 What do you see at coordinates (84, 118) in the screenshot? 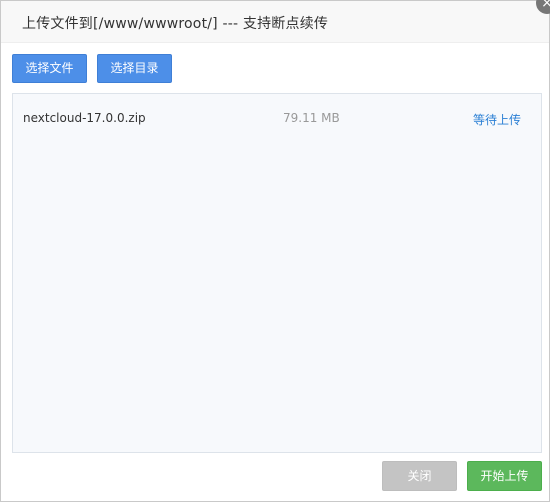
I see `file-name: nextcloud-17.0.0.zip` at bounding box center [84, 118].